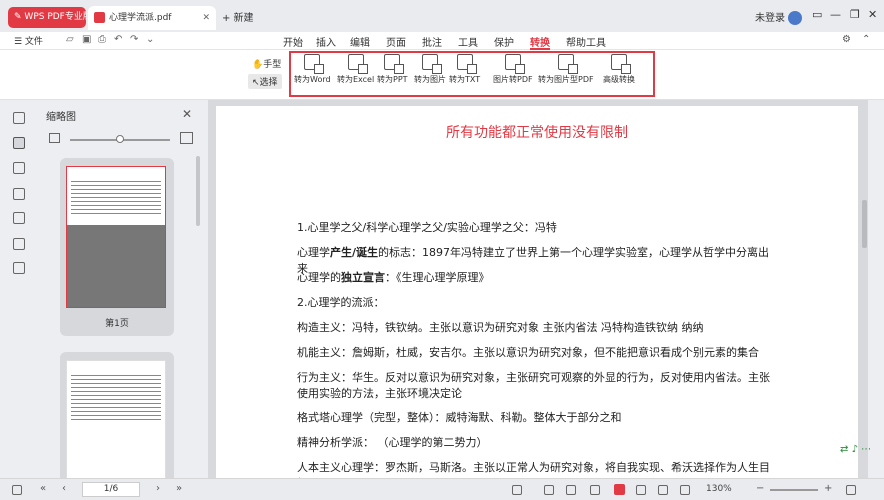 This screenshot has width=884, height=500. I want to click on zoom-in-icon: +, so click(828, 488).